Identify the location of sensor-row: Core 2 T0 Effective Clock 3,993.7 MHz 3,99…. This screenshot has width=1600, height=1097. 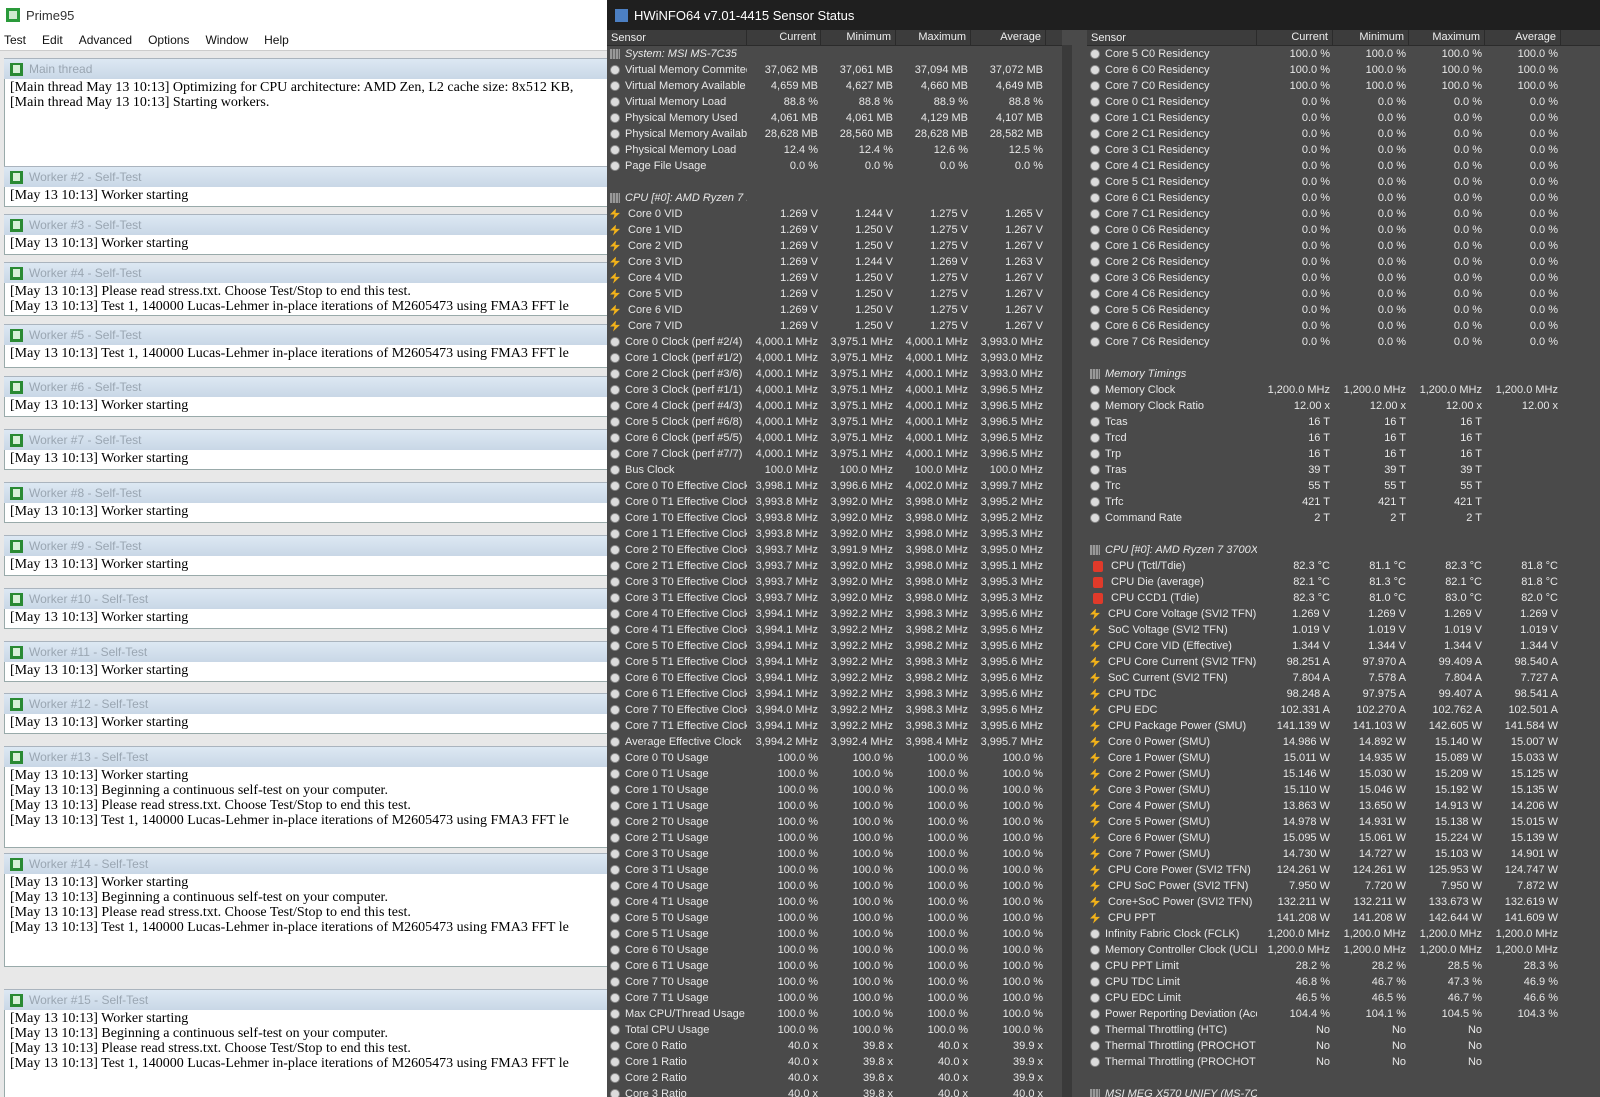
(834, 550).